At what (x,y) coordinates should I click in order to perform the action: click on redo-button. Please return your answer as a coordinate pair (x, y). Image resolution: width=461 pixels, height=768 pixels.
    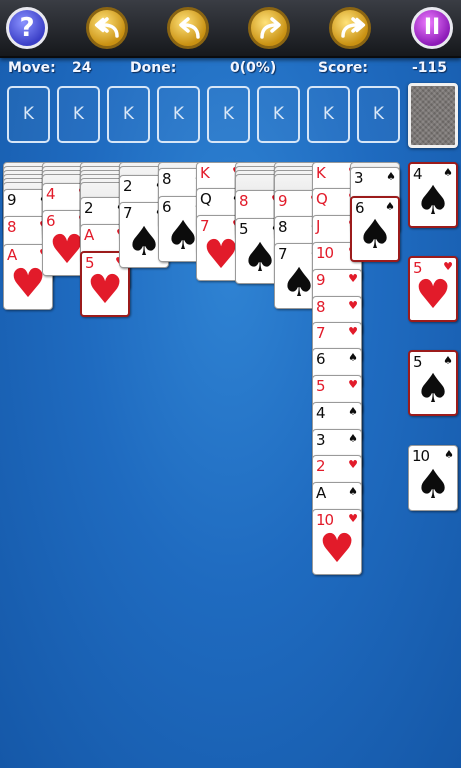
    Looking at the image, I should click on (269, 28).